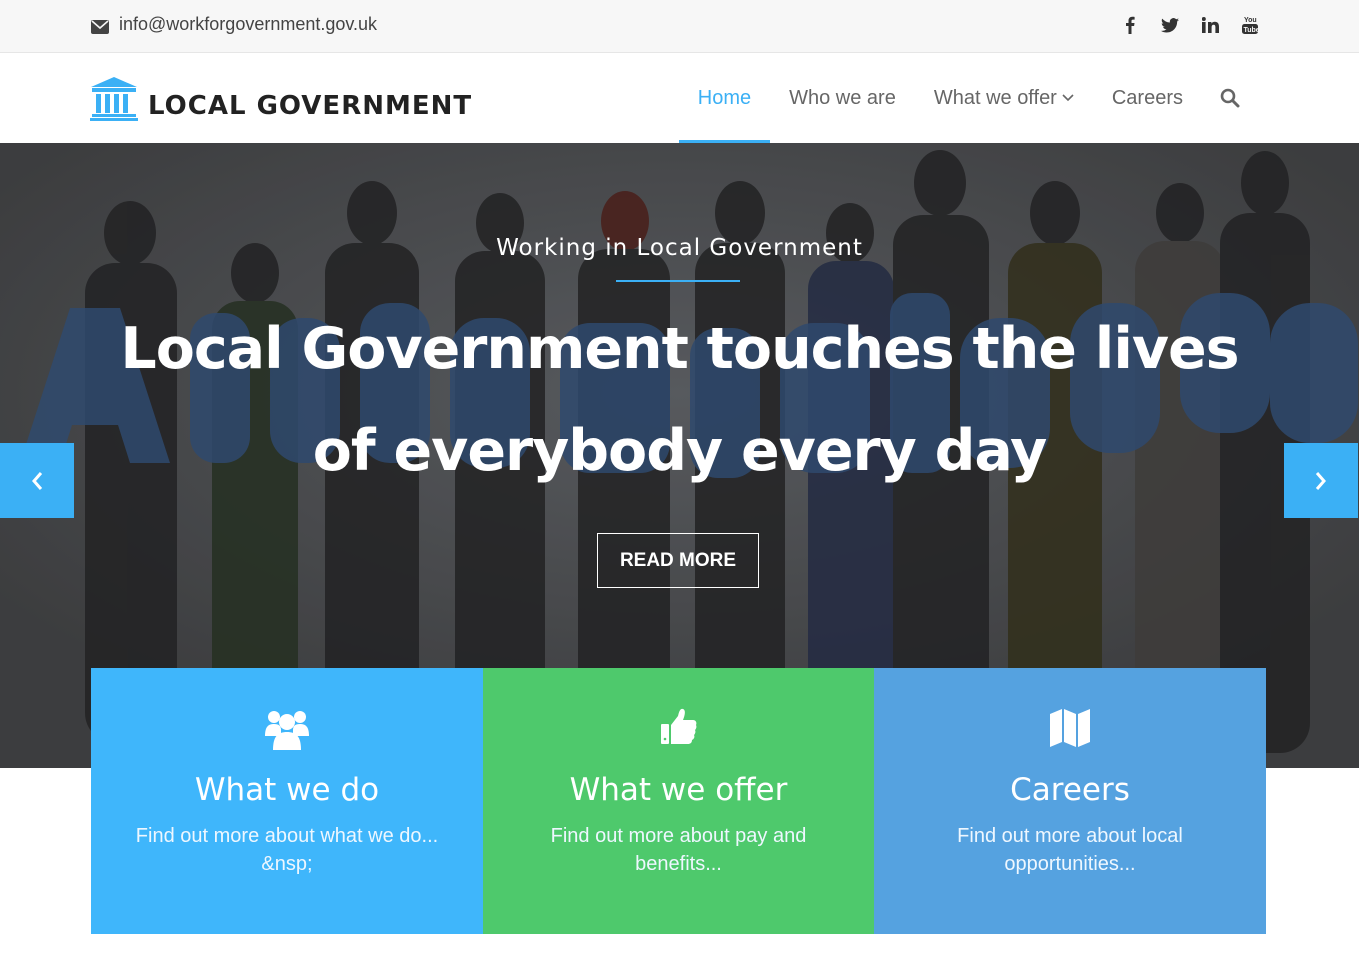 This screenshot has width=1359, height=960. What do you see at coordinates (1130, 25) in the screenshot?
I see `facebook-icon` at bounding box center [1130, 25].